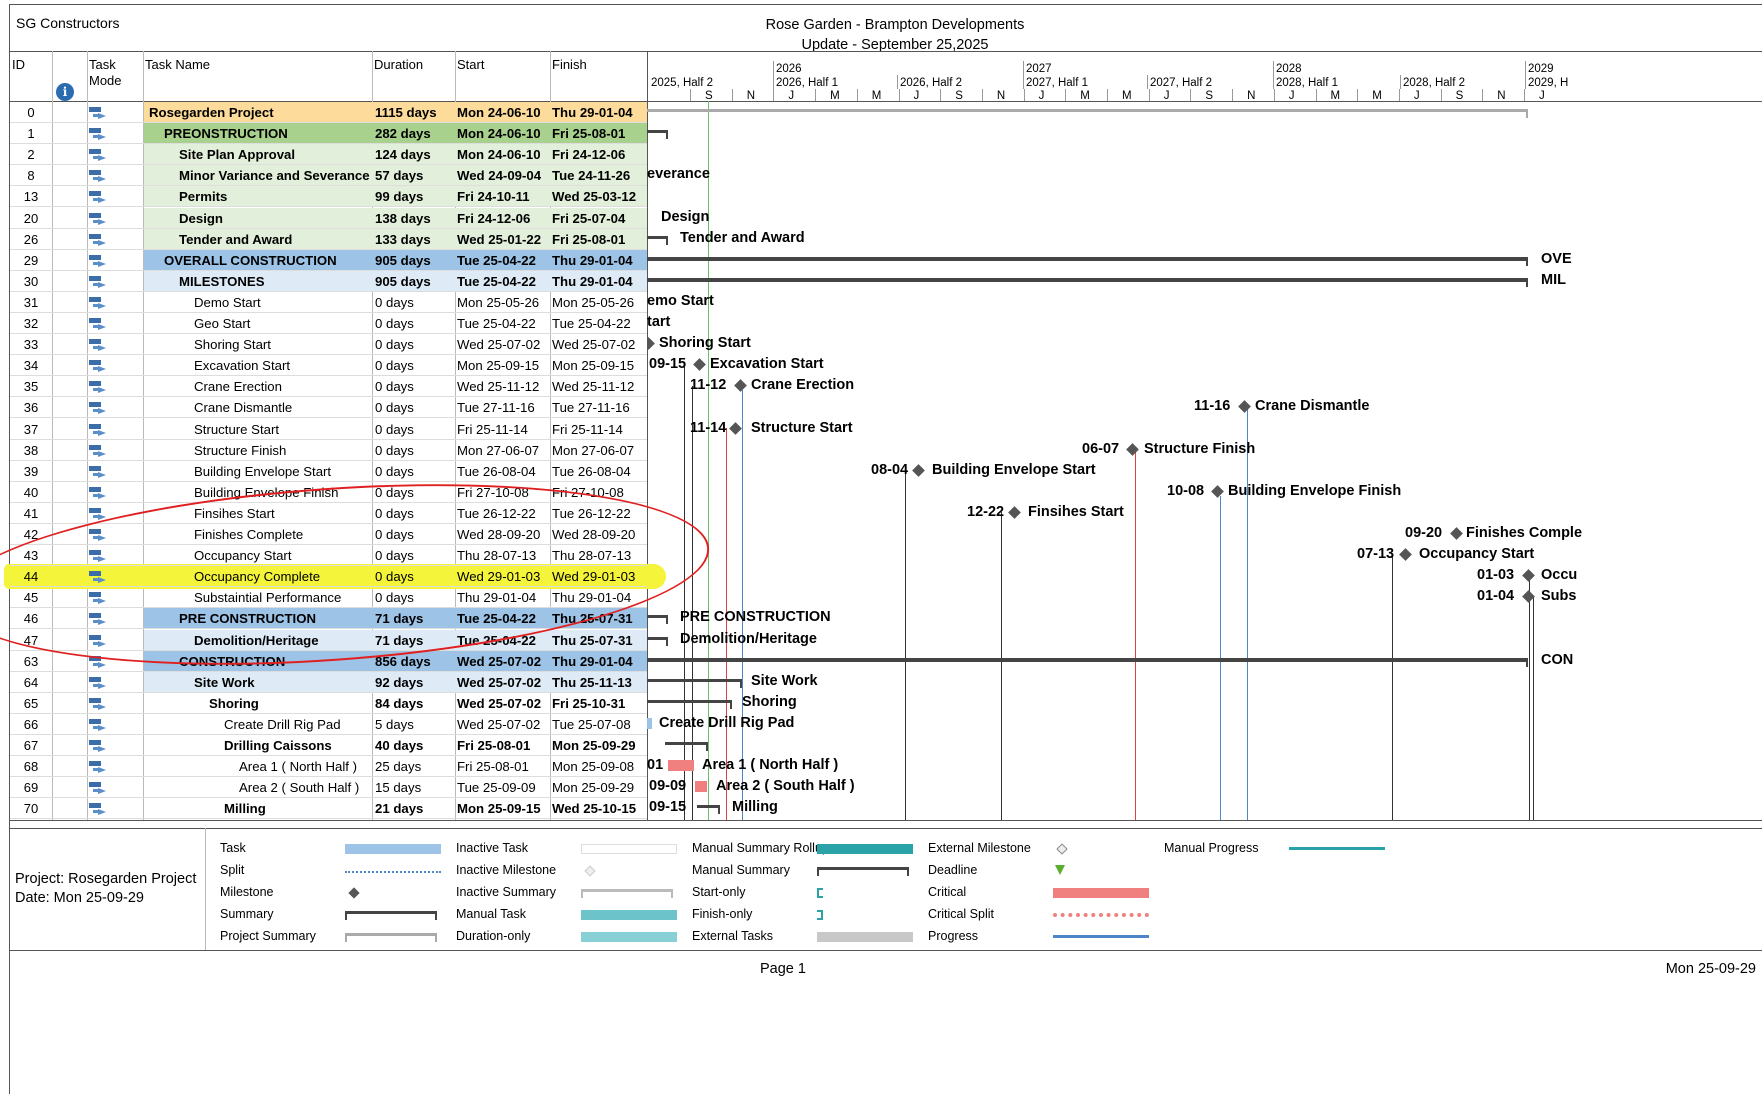  I want to click on legend-label: Critical Split, so click(961, 914).